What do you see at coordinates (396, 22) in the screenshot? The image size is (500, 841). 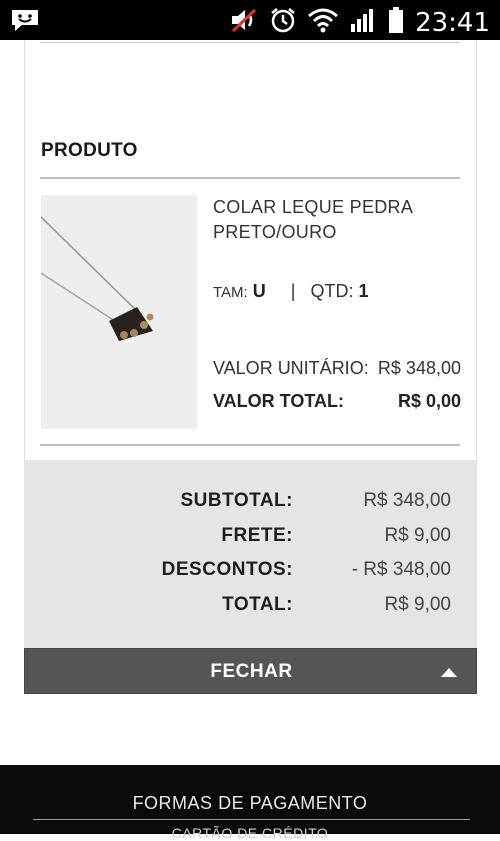 I see `battery-icon` at bounding box center [396, 22].